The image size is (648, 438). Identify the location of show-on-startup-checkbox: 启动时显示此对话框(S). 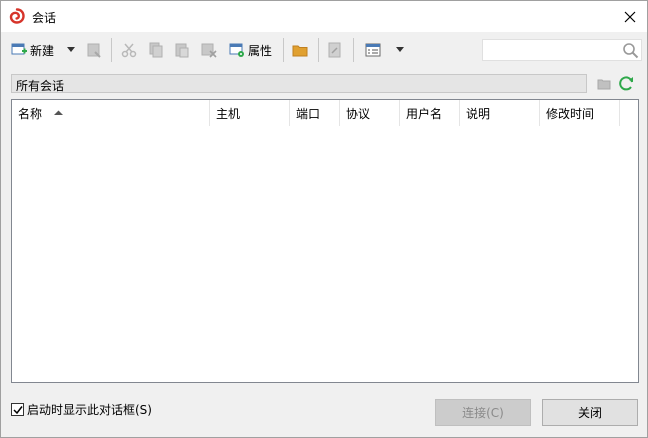
(81, 409).